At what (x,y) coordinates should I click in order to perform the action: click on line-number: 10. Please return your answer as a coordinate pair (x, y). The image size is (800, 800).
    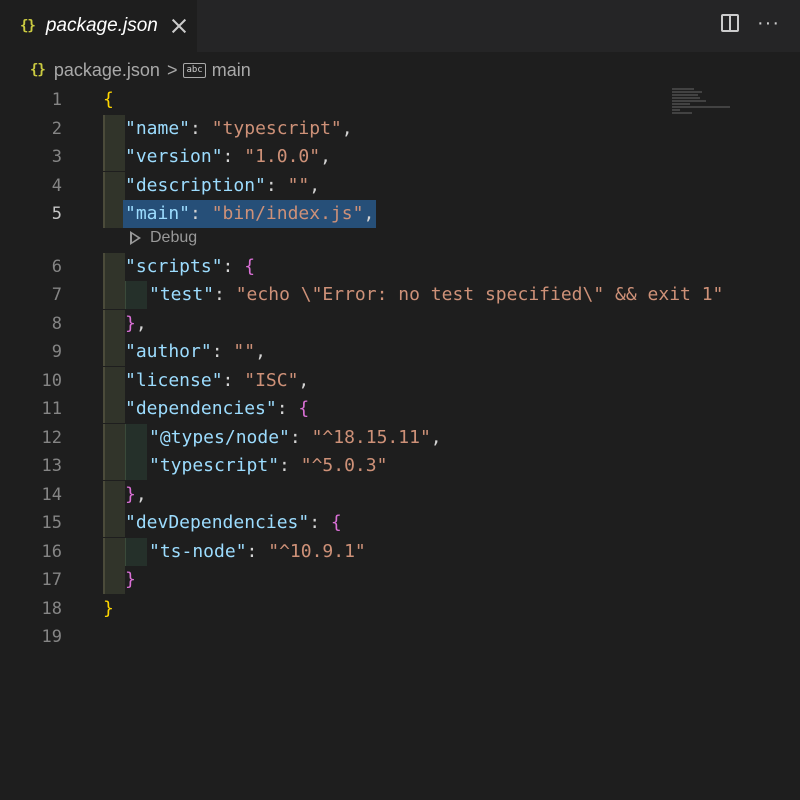
    Looking at the image, I should click on (51, 381).